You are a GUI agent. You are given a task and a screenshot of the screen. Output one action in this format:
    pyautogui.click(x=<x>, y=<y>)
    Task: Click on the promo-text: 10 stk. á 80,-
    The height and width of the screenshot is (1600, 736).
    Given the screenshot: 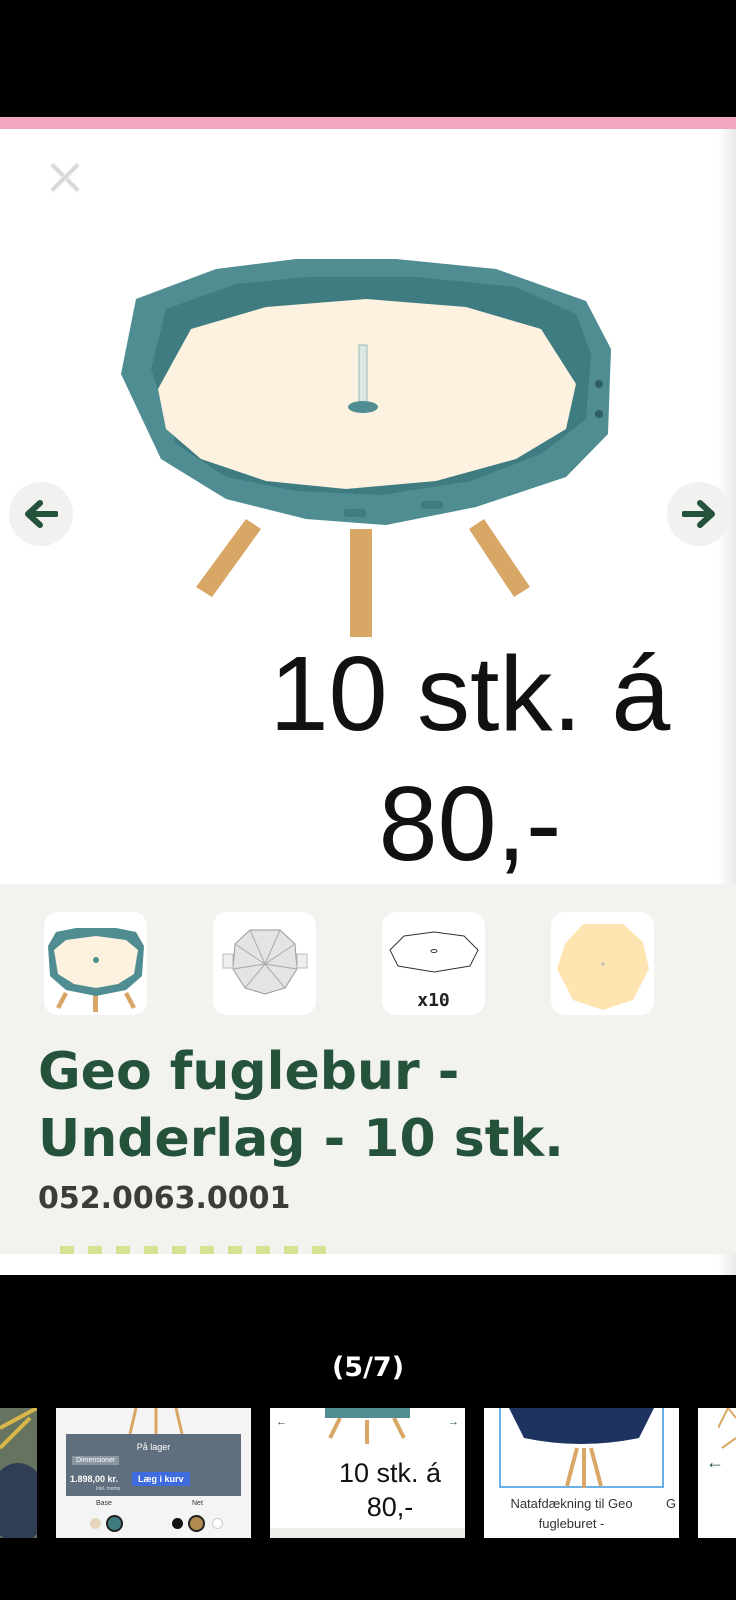 What is the action you would take?
    pyautogui.click(x=470, y=759)
    